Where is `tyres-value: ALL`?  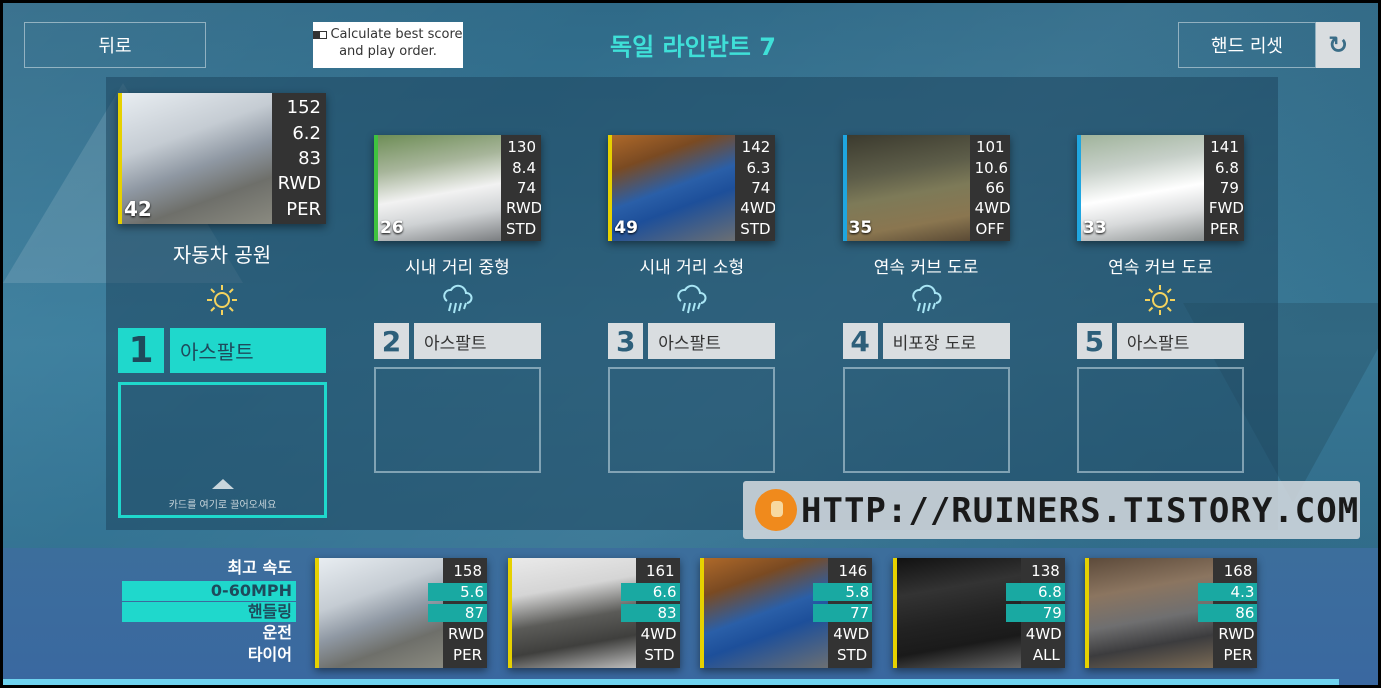
tyres-value: ALL is located at coordinates (1046, 655).